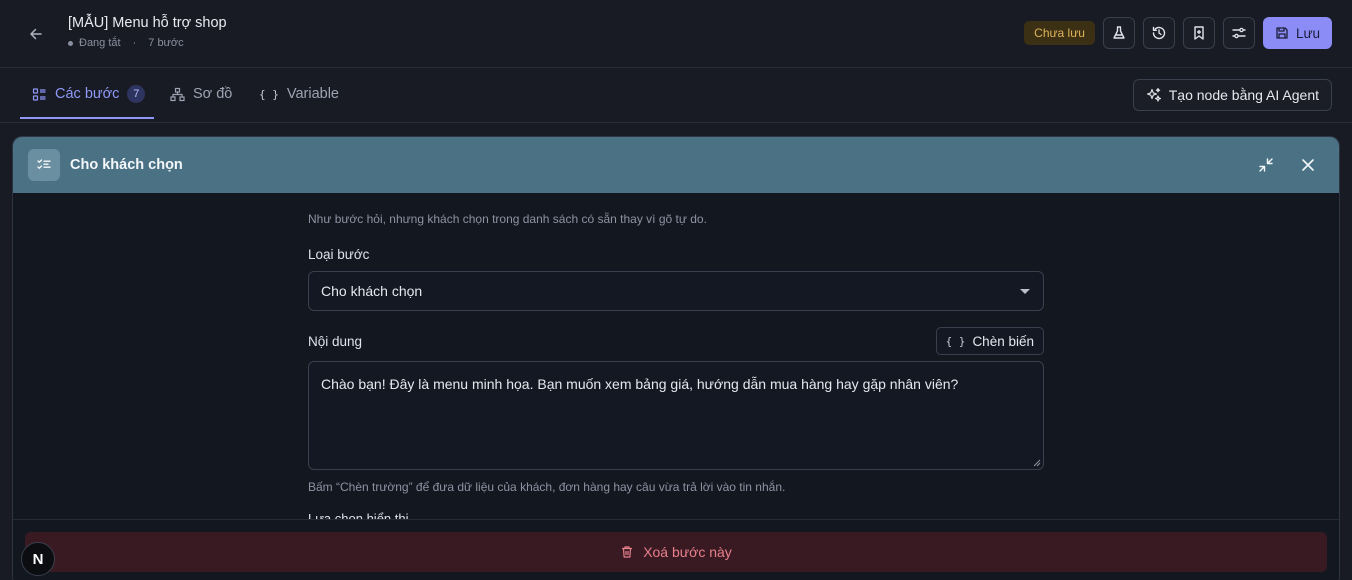  Describe the element at coordinates (147, 32) in the screenshot. I see `title-block: [MẪU] Menu hỗ trợ shop Đang tắt · 7 bước` at that location.